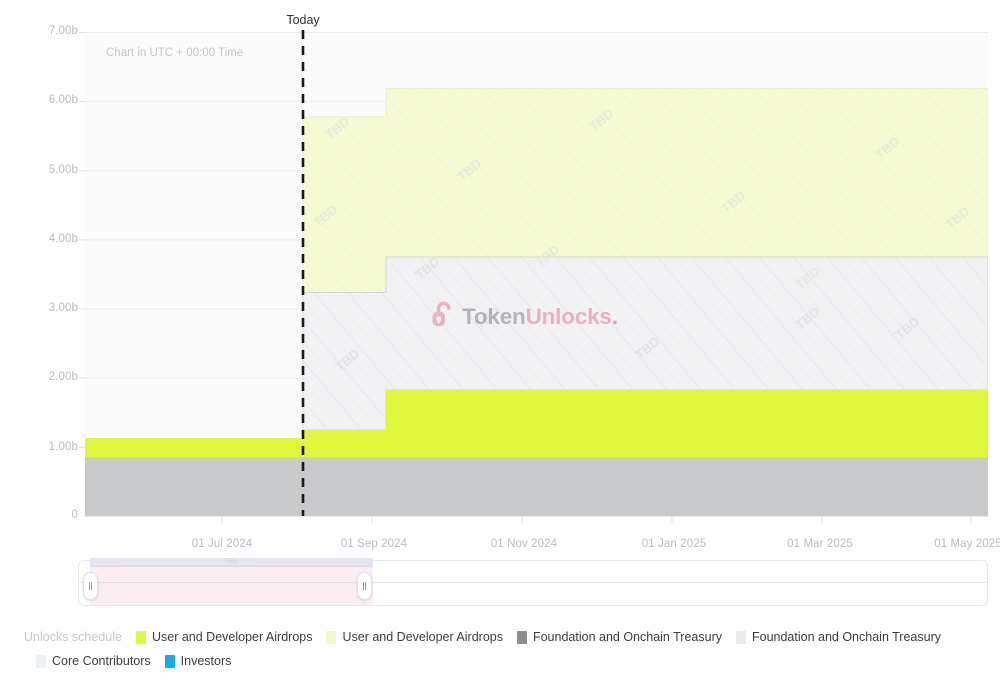  Describe the element at coordinates (63, 377) in the screenshot. I see `y-tick-label: 2.00b` at that location.